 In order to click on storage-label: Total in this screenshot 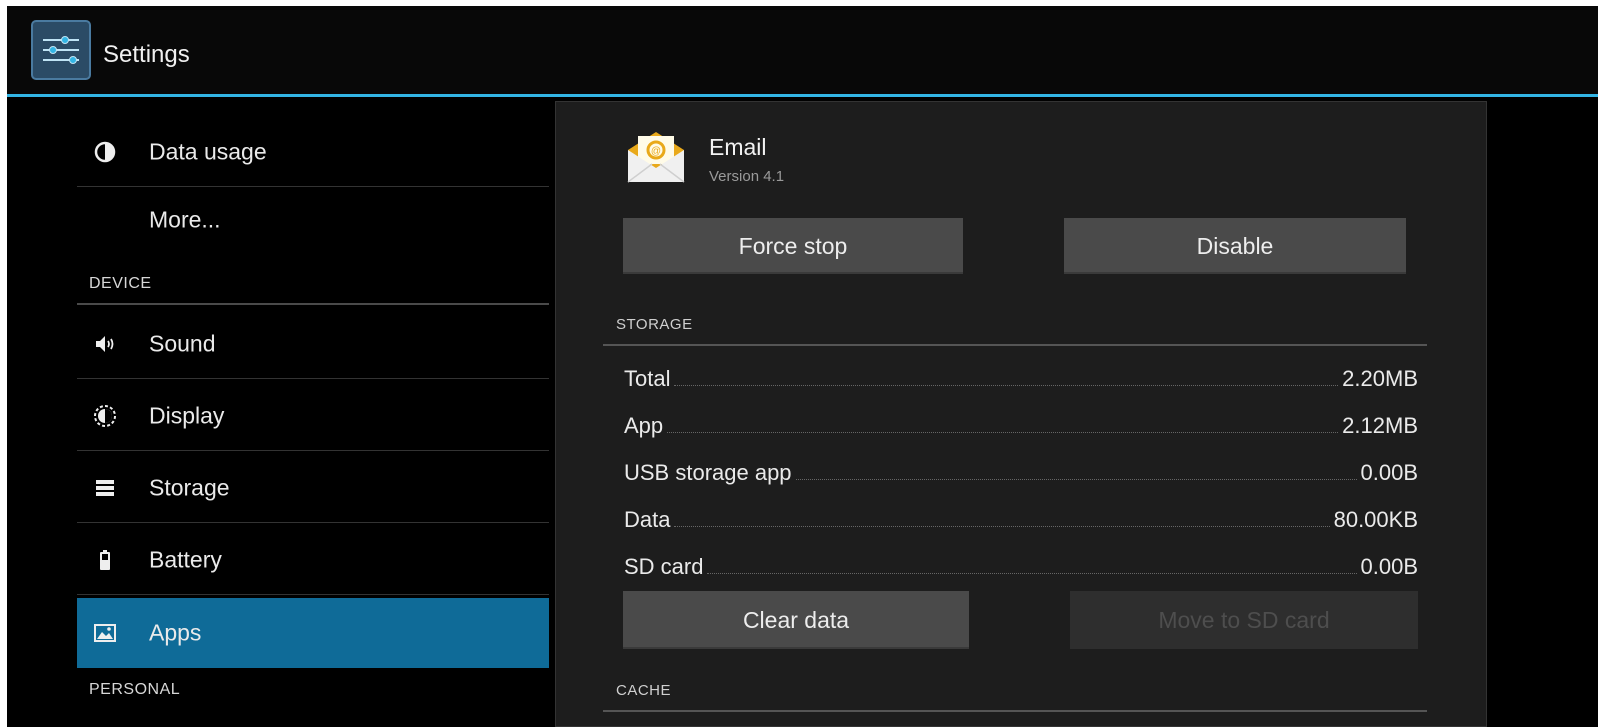, I will do `click(647, 378)`.